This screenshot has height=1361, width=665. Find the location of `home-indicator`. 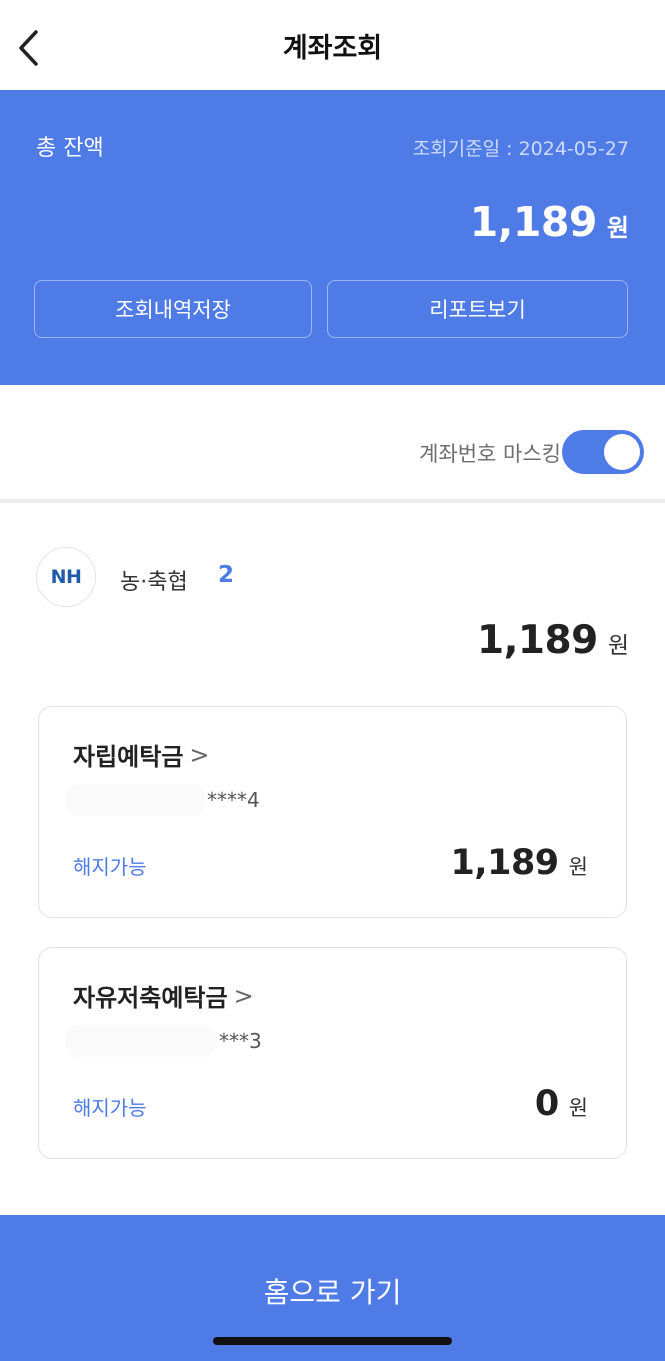

home-indicator is located at coordinates (332, 1341).